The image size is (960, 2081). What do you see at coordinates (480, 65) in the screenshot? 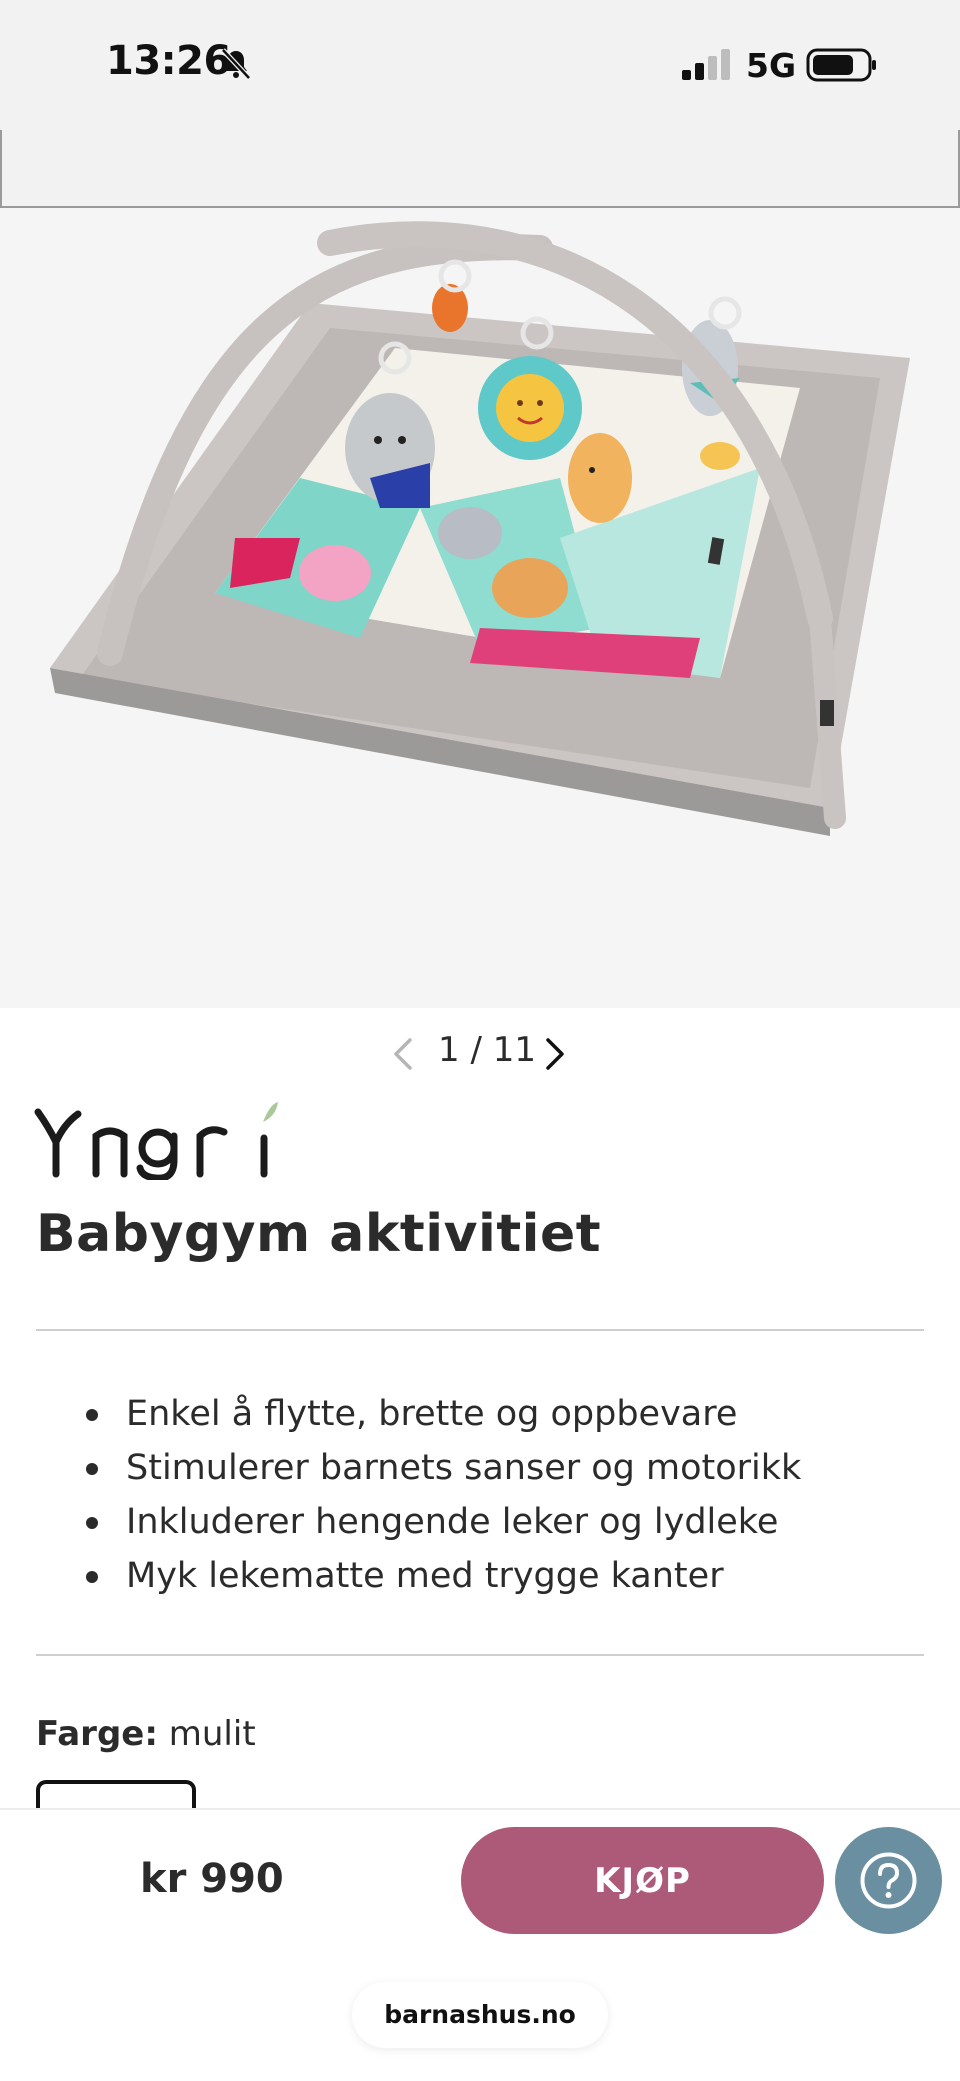
I see `status-bar: 13:26 5G` at bounding box center [480, 65].